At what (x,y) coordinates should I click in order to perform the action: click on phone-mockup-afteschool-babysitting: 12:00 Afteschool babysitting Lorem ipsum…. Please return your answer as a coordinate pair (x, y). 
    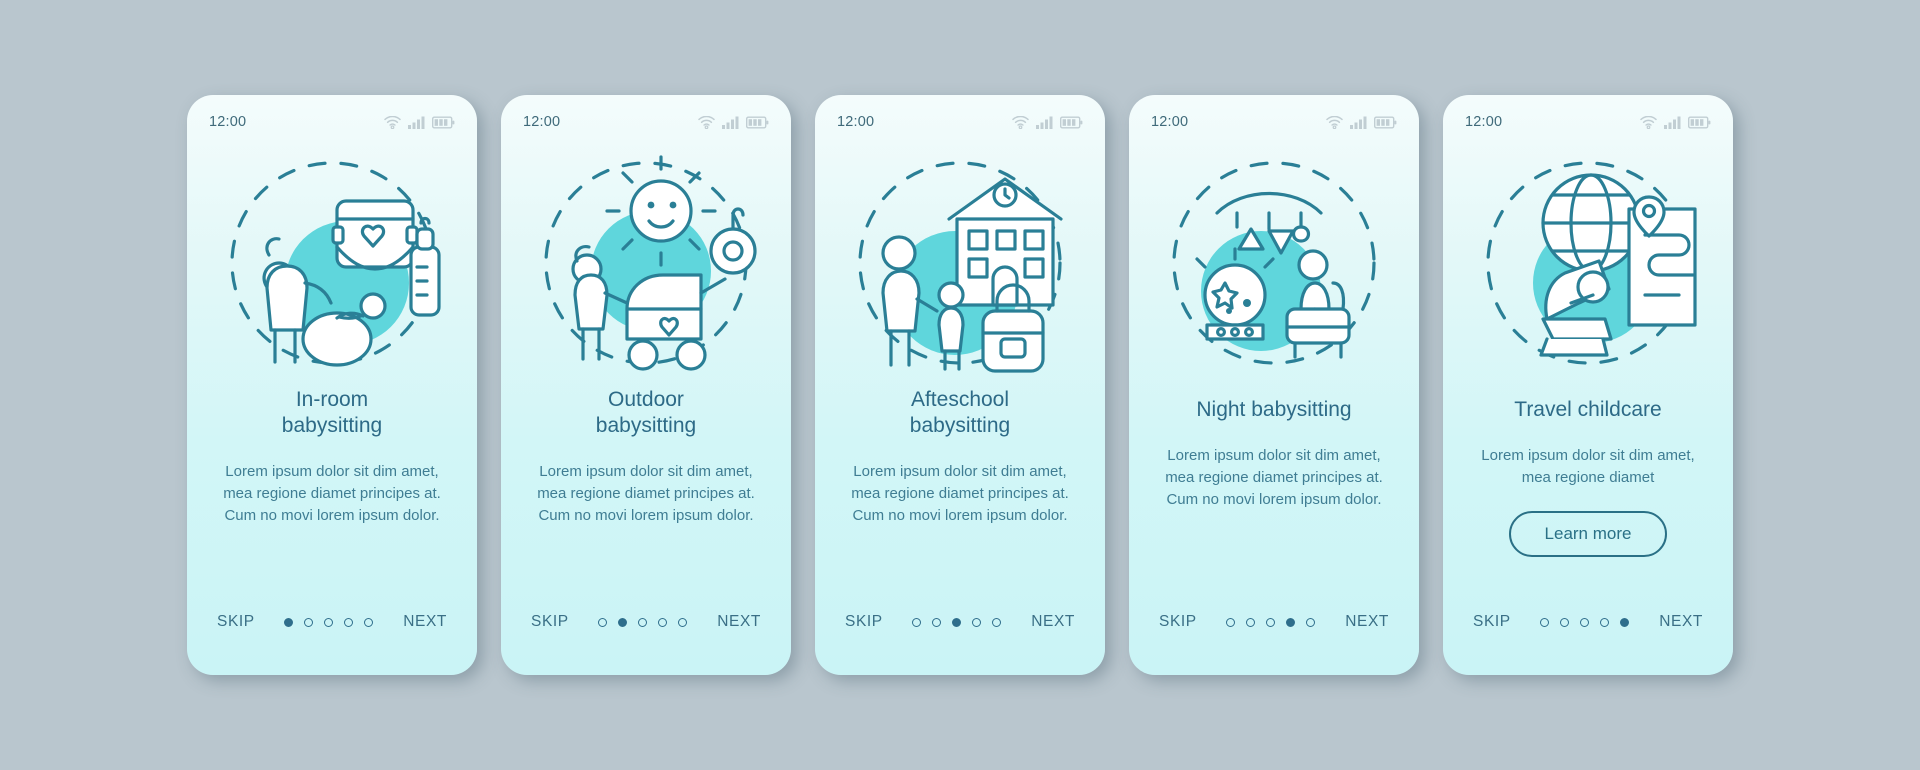
    Looking at the image, I should click on (960, 385).